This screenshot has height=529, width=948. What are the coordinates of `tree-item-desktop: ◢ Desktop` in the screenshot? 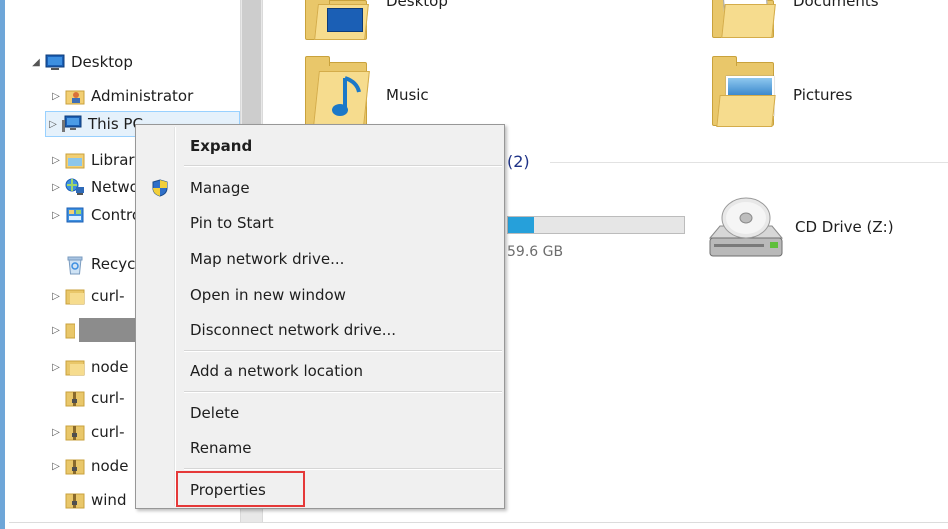 It's located at (81, 62).